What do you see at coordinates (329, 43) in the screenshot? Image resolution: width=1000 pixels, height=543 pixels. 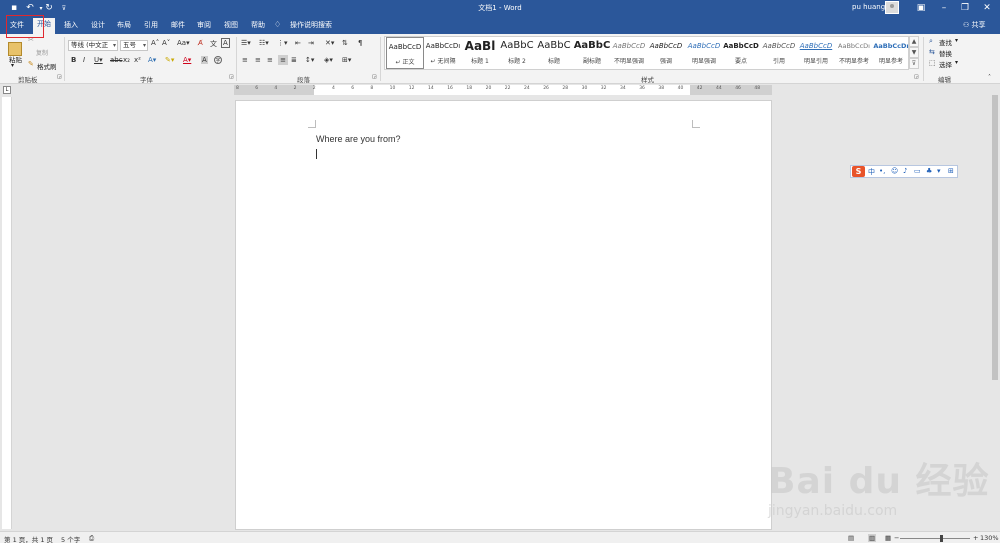 I see `chinese-layout-icon: ✕▾` at bounding box center [329, 43].